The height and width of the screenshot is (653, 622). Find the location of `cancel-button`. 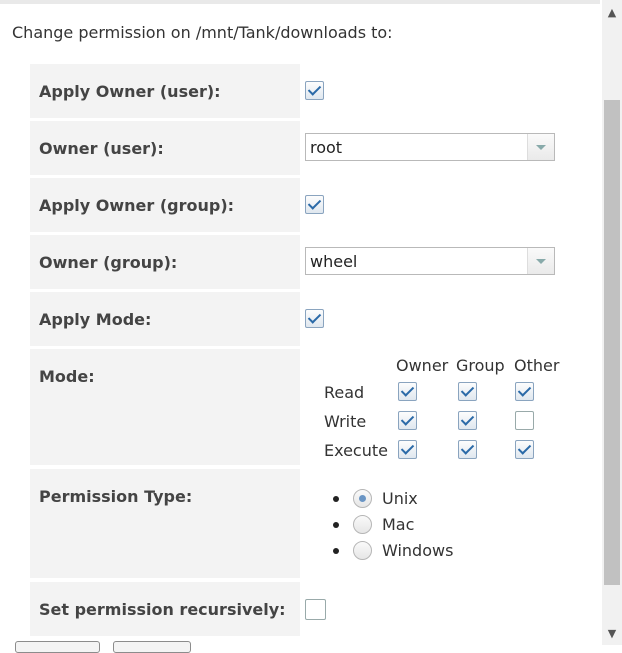

cancel-button is located at coordinates (152, 647).